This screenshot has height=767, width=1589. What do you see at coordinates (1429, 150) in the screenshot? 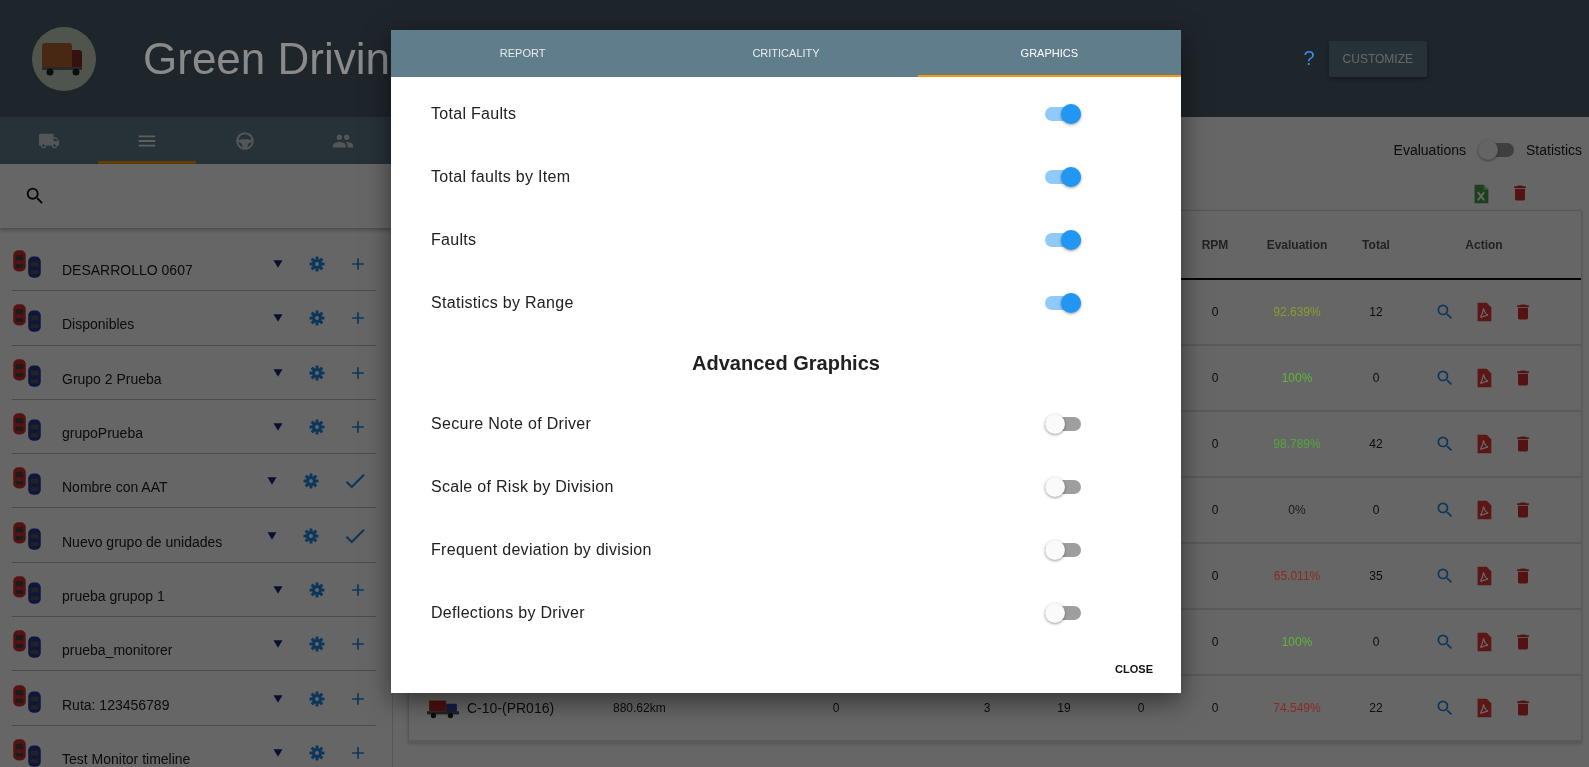
I see `switch-label: Evaluations` at bounding box center [1429, 150].